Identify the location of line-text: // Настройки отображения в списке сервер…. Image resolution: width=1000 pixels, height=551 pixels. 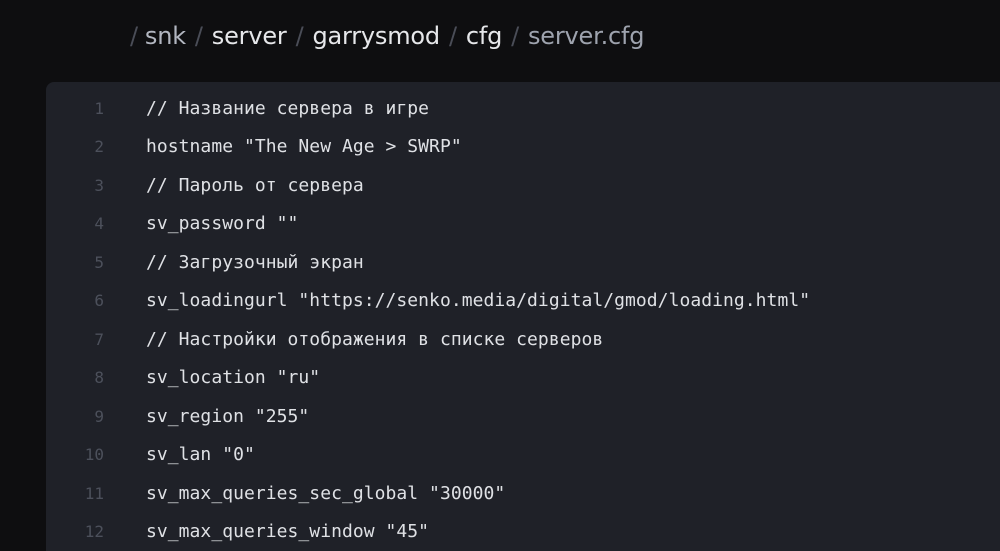
(375, 339).